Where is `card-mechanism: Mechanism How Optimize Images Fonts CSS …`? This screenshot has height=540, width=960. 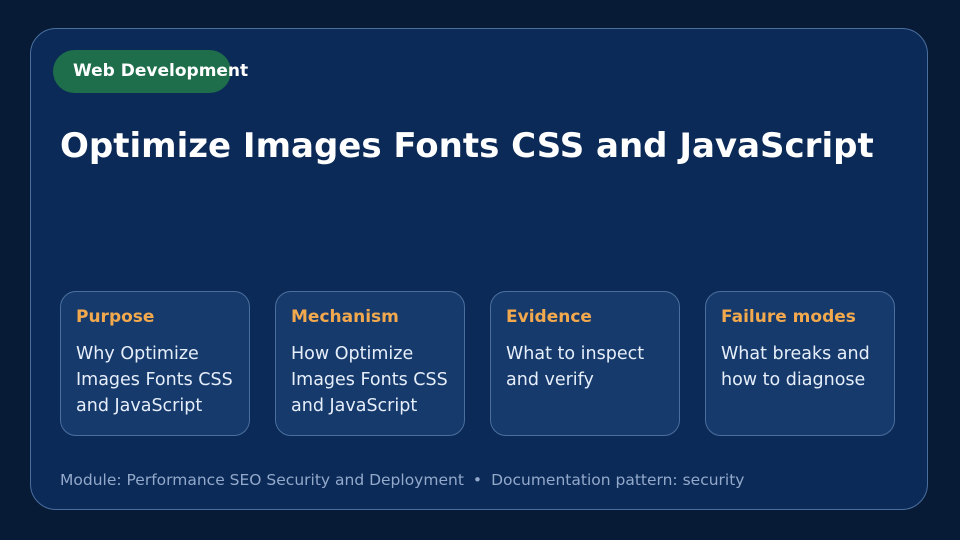
card-mechanism: Mechanism How Optimize Images Fonts CSS … is located at coordinates (370, 363).